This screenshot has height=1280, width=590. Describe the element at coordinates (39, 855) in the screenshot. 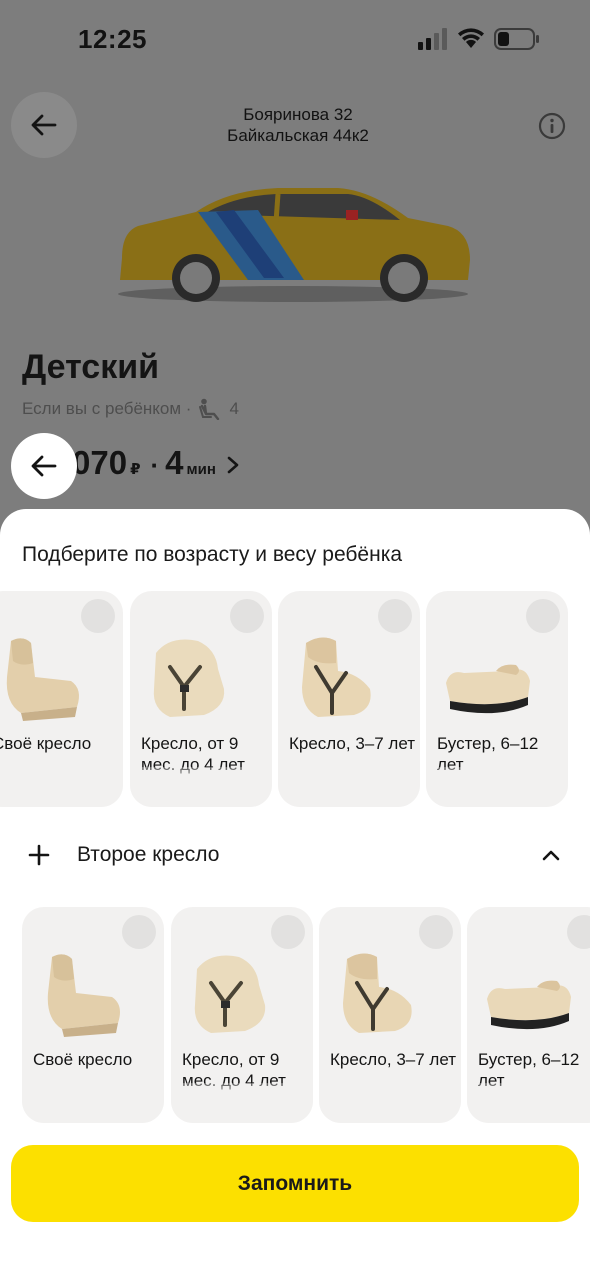

I see `plus-icon` at that location.